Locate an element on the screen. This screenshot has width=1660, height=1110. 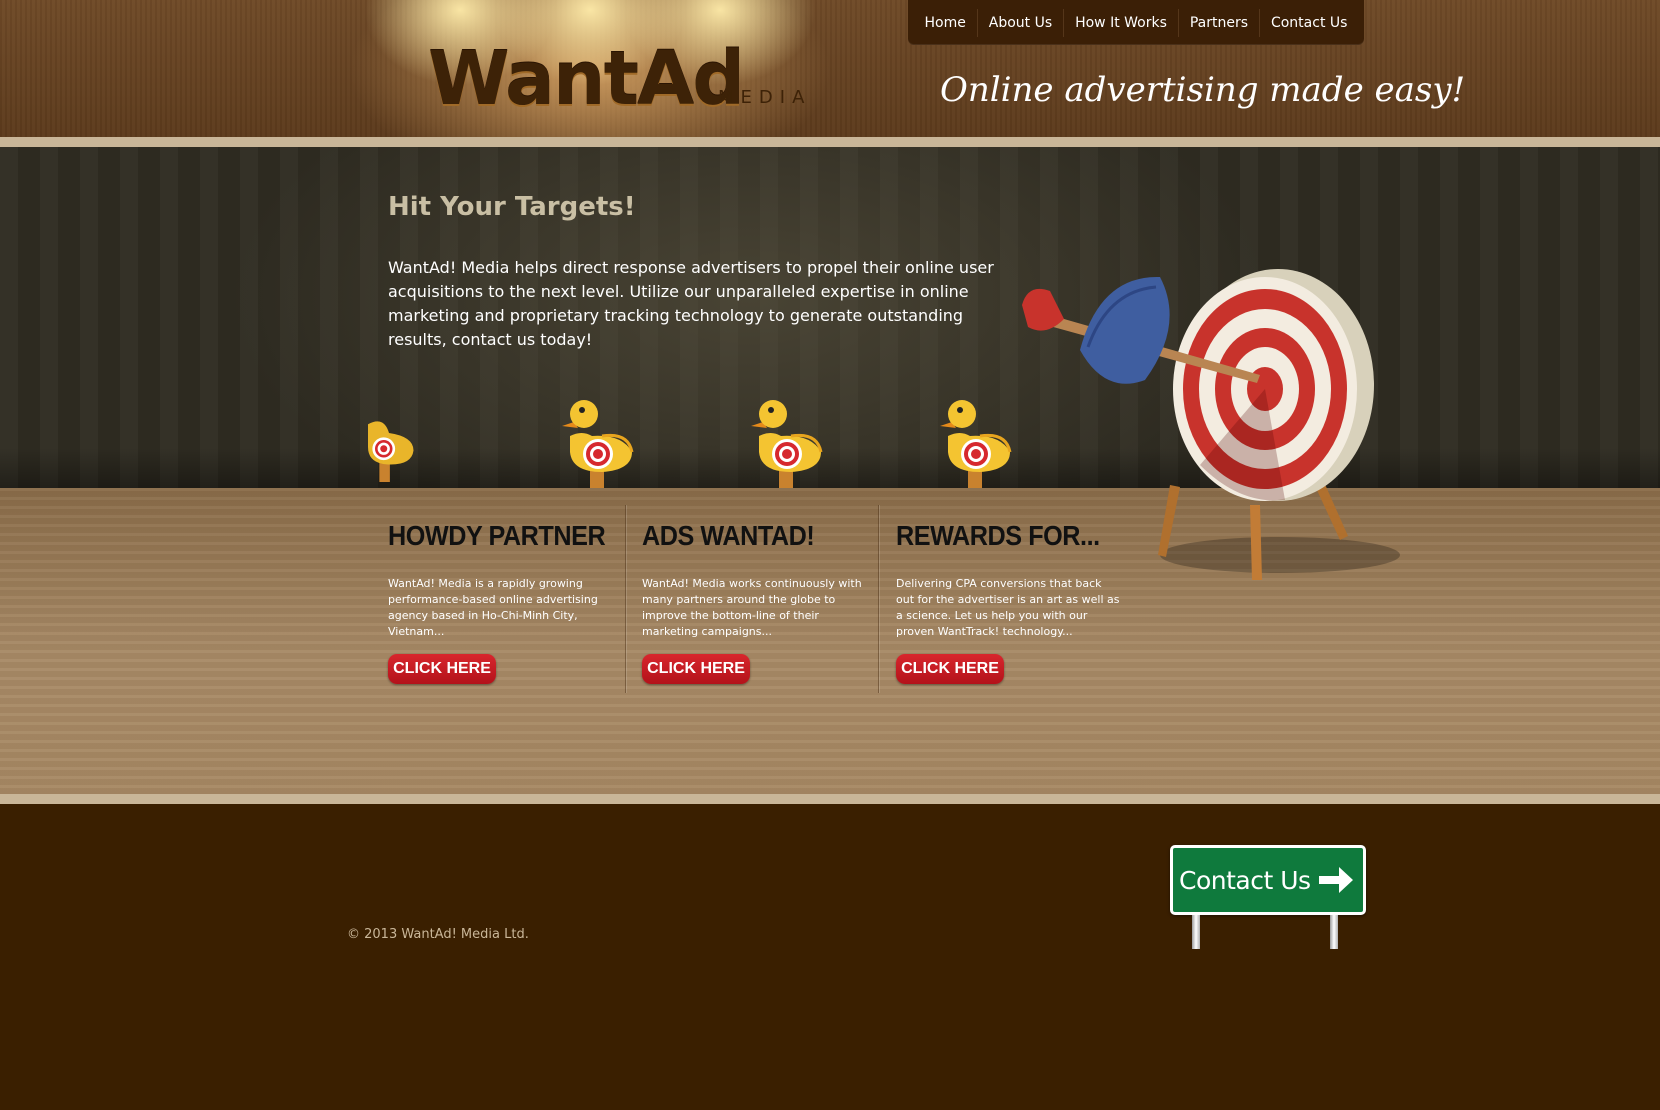
feature-heading: HOWDY PARTNER is located at coordinates (497, 535).